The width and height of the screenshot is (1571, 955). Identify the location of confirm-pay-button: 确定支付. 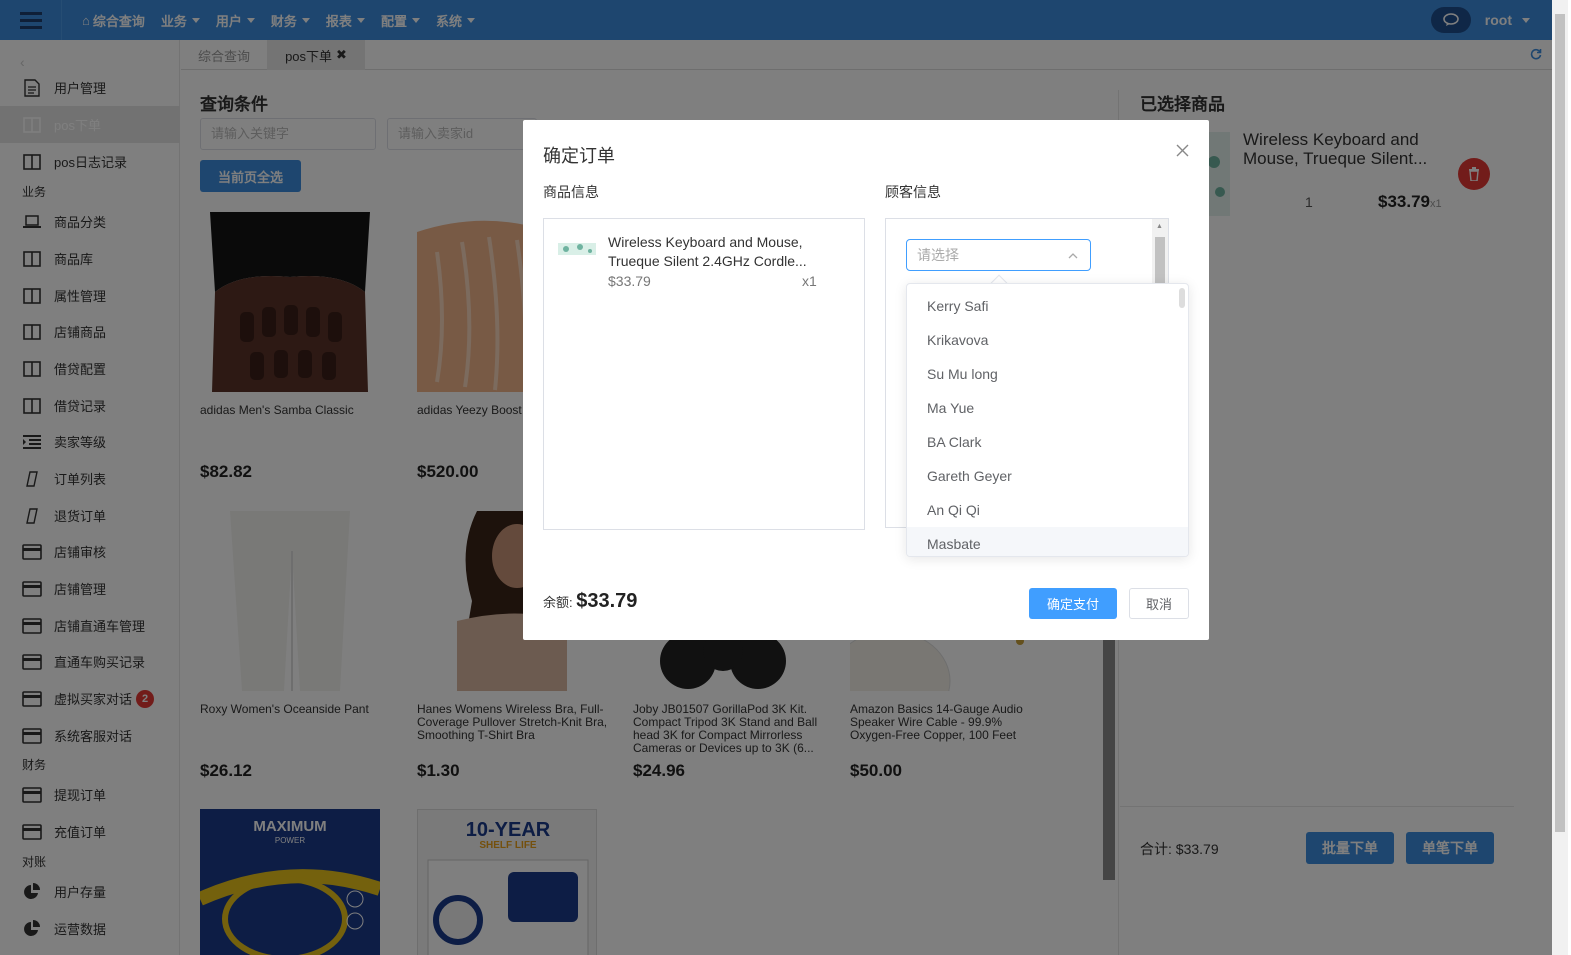
(1073, 603).